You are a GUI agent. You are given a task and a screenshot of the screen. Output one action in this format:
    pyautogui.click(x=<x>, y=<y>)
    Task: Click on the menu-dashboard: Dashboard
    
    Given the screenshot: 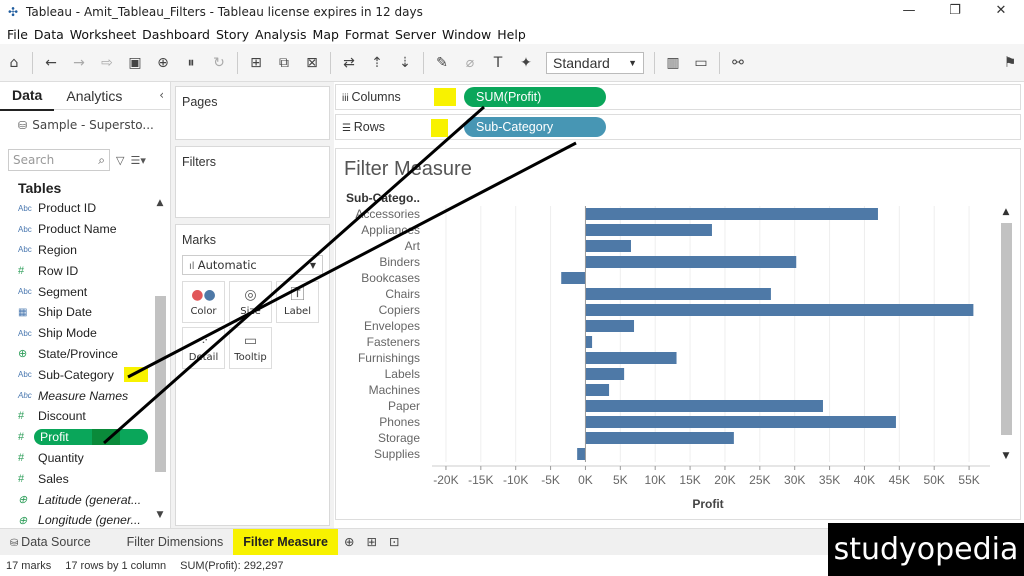 What is the action you would take?
    pyautogui.click(x=176, y=34)
    